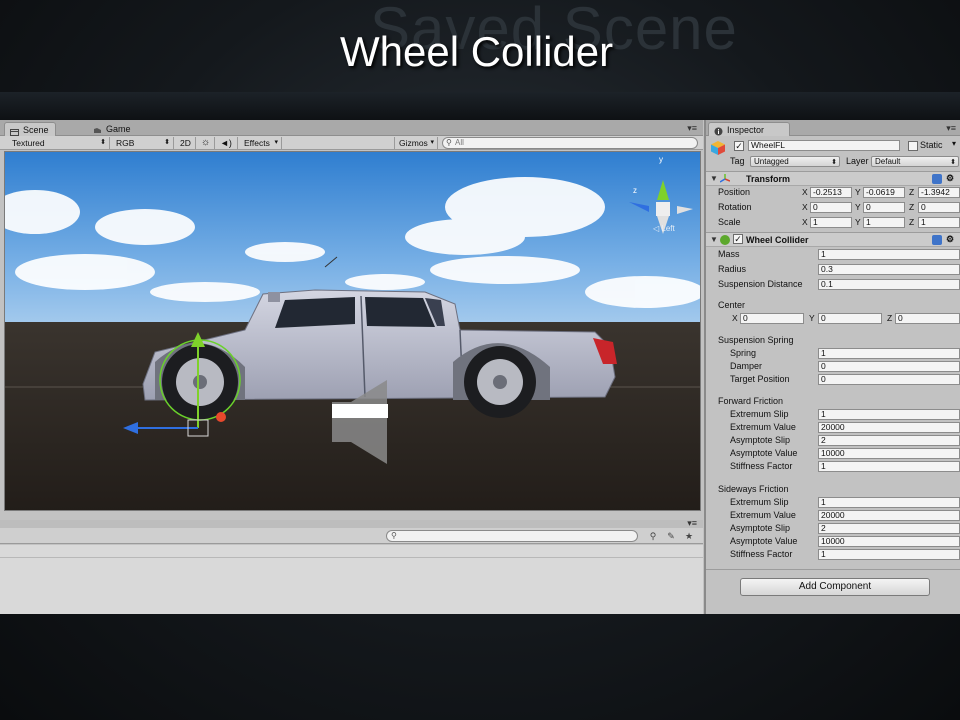 This screenshot has height=720, width=960. I want to click on scene-search-placeholder: All, so click(459, 142).